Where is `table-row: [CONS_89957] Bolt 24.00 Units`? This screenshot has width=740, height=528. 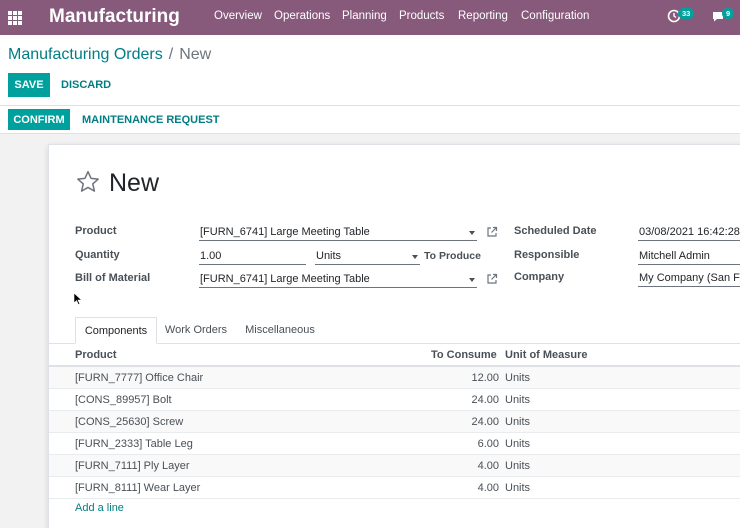
table-row: [CONS_89957] Bolt 24.00 Units is located at coordinates (394, 400).